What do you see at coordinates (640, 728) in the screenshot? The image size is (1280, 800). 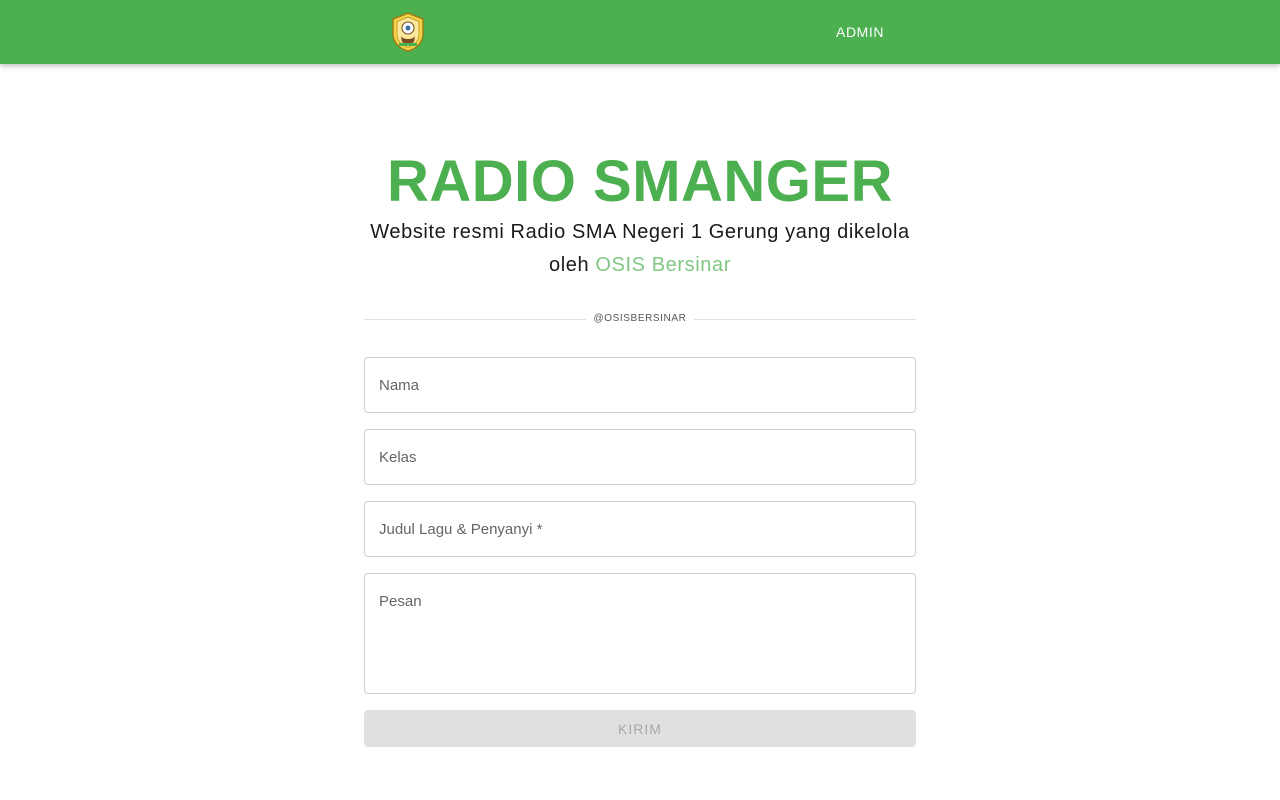 I see `kirim-button: KIRIM` at bounding box center [640, 728].